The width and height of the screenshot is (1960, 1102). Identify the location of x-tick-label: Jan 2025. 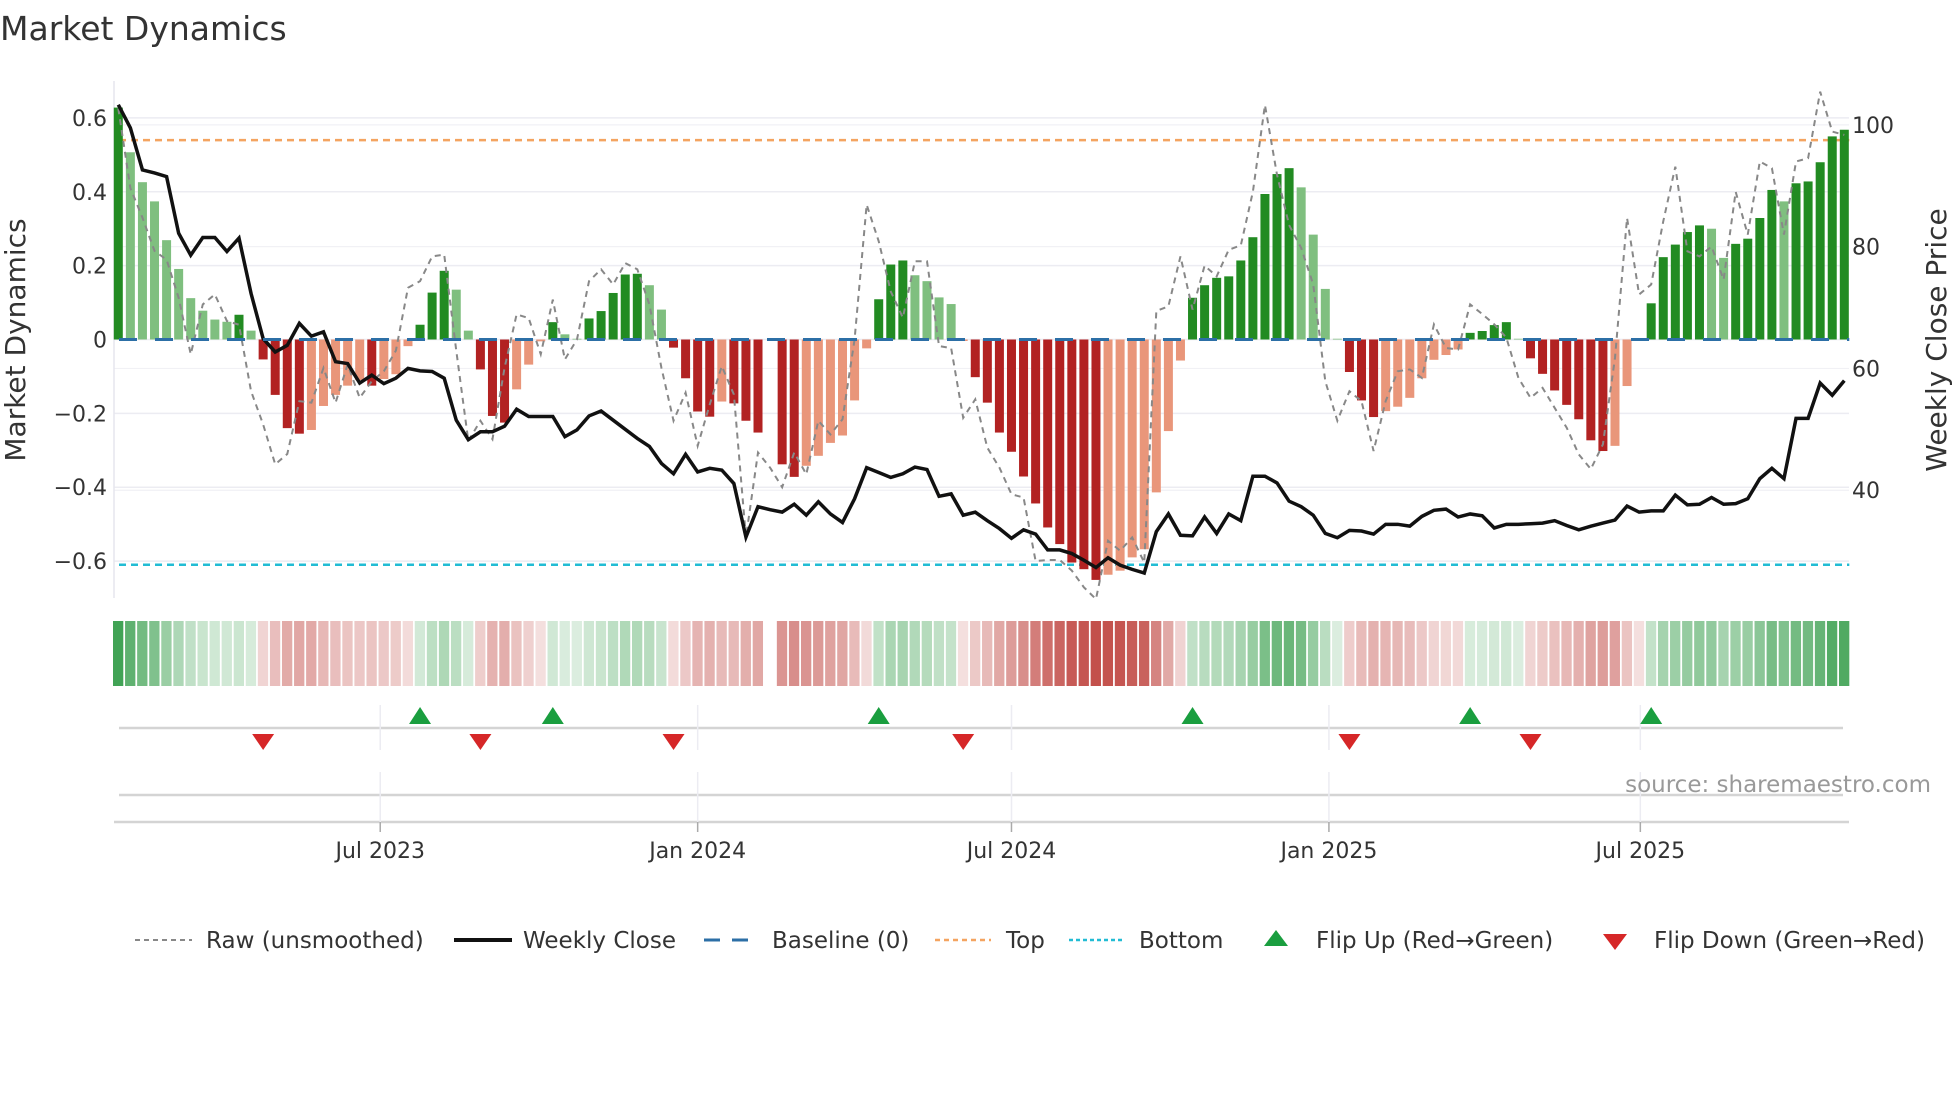
(1327, 851).